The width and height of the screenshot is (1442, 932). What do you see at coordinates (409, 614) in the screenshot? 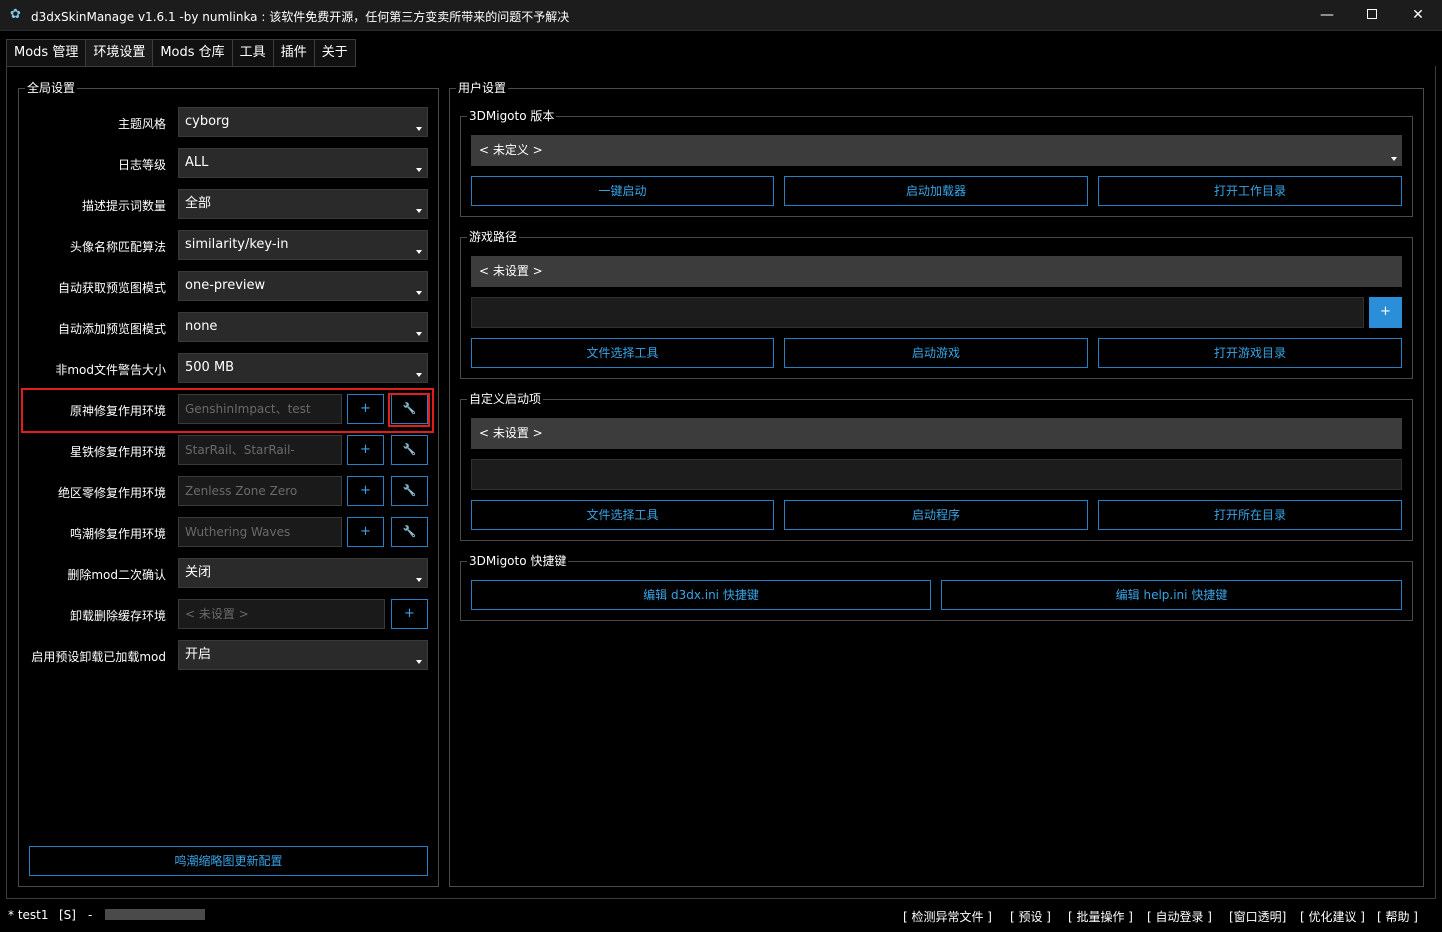
I see `unload-cache-env-add-button: +` at bounding box center [409, 614].